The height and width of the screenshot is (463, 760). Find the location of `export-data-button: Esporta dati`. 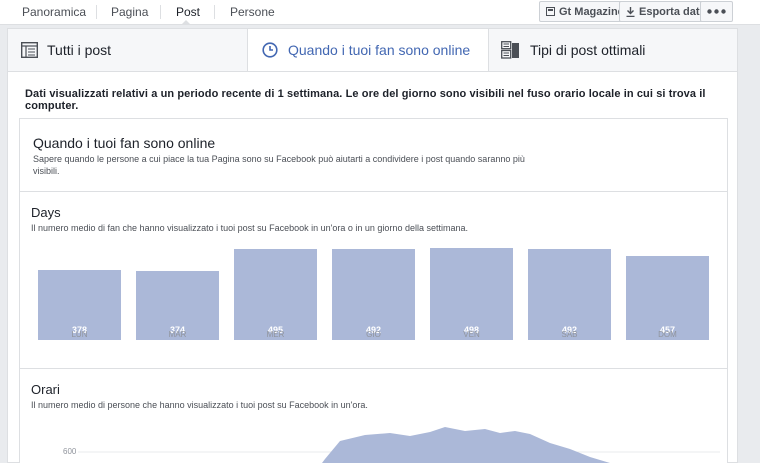

export-data-button: Esporta dati is located at coordinates (664, 11).